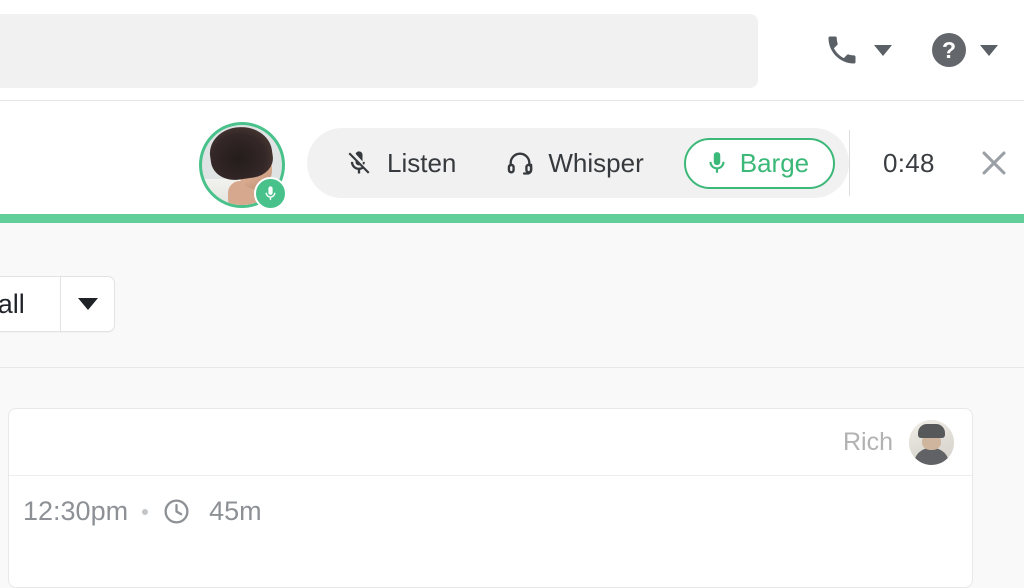 The image size is (1024, 588). I want to click on active-call-indicator-strip, so click(512, 218).